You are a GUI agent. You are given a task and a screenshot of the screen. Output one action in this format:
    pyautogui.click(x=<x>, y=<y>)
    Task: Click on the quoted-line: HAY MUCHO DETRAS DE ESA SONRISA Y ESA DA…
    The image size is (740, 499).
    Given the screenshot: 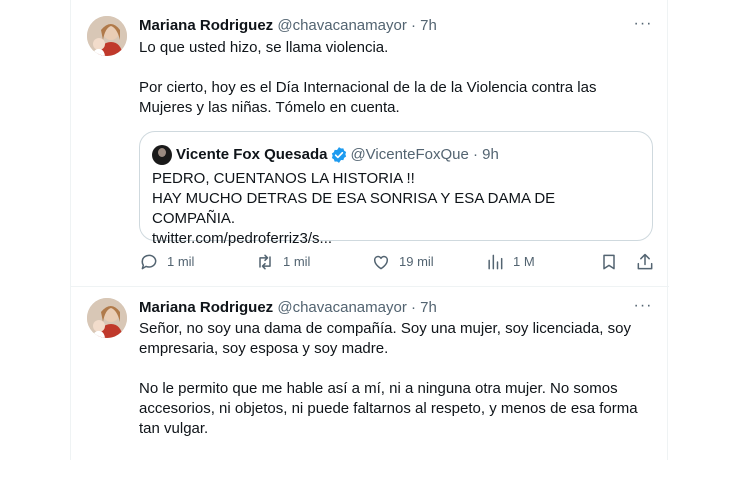 What is the action you would take?
    pyautogui.click(x=354, y=208)
    